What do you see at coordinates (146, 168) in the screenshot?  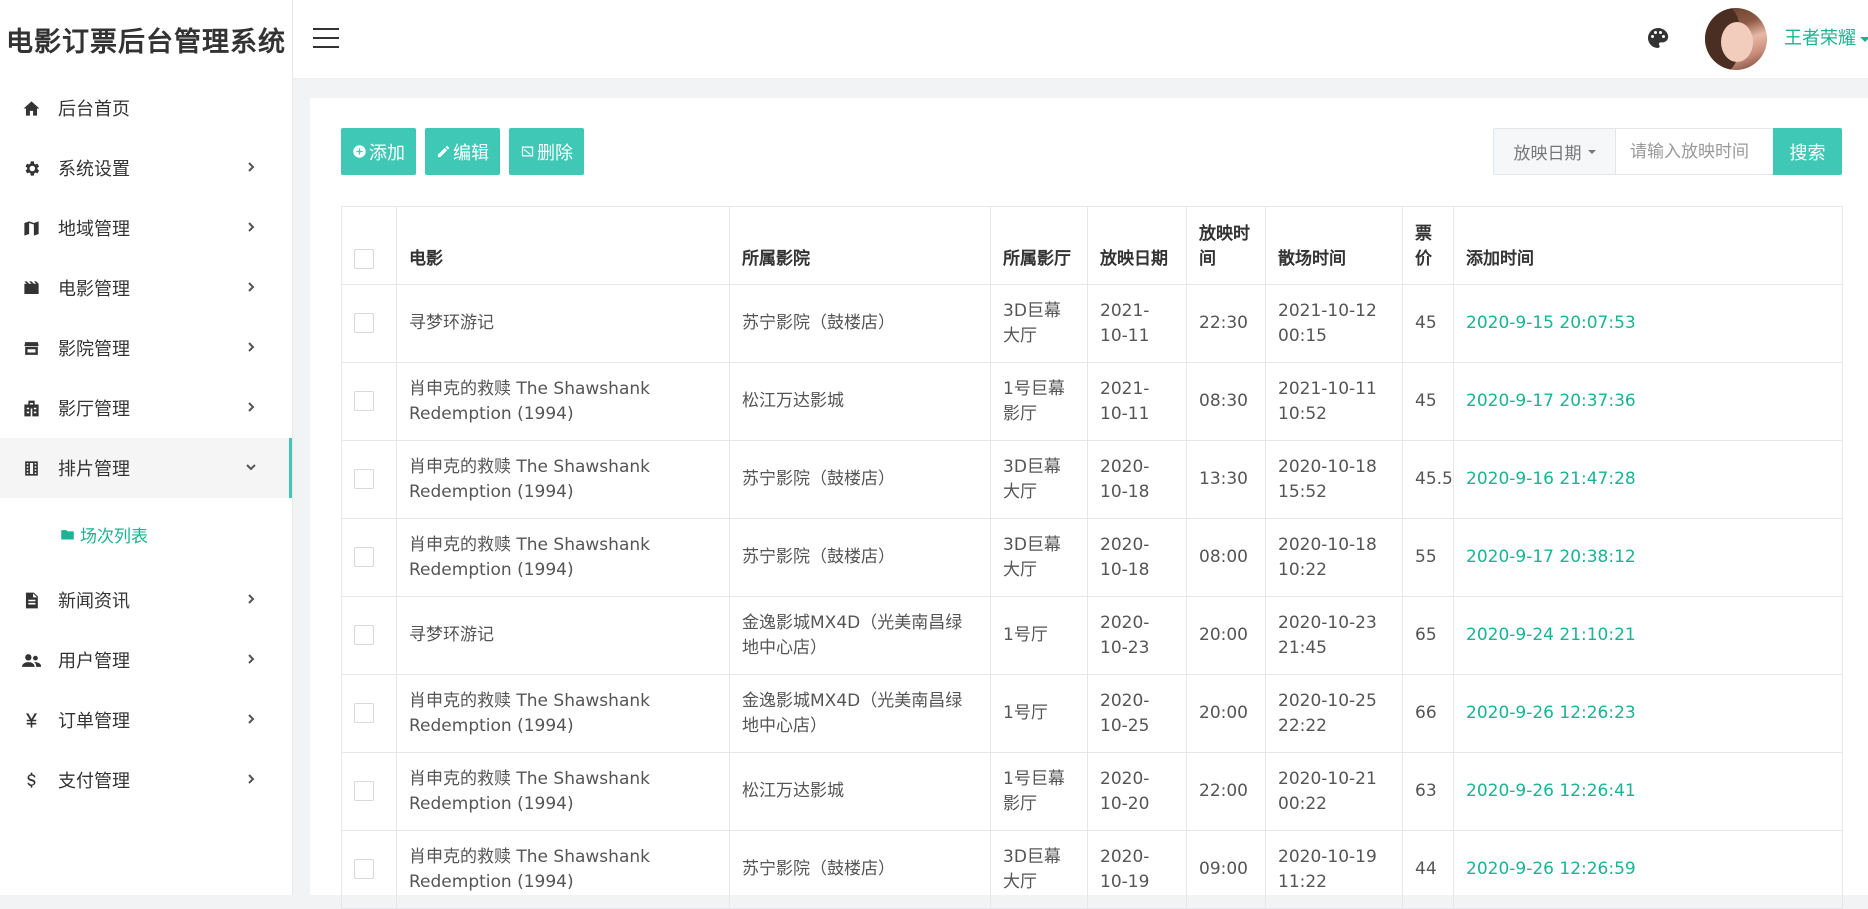 I see `sidebar-item-settings: 系统设置` at bounding box center [146, 168].